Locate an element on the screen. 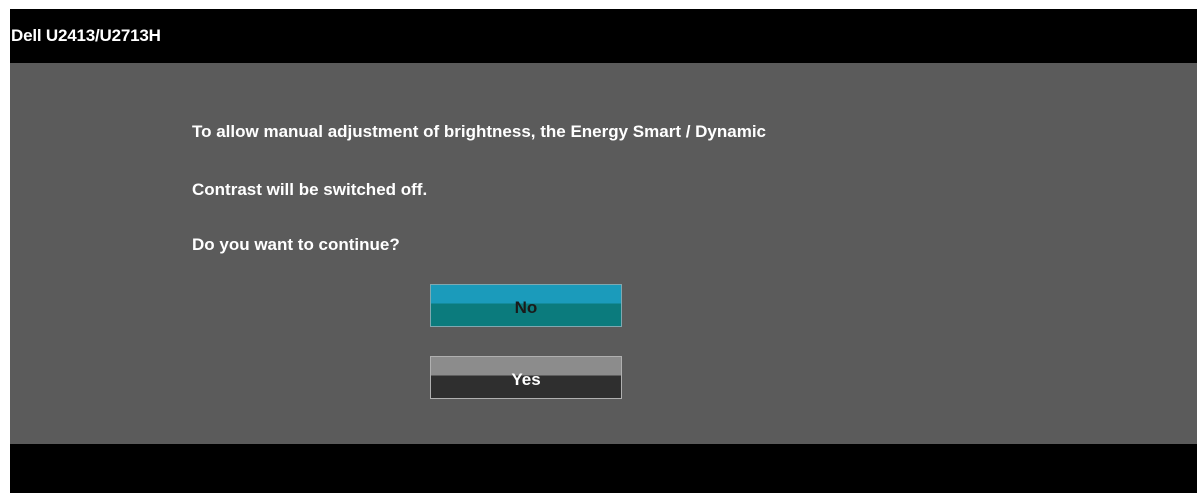 The width and height of the screenshot is (1197, 493). no-button: No is located at coordinates (526, 305).